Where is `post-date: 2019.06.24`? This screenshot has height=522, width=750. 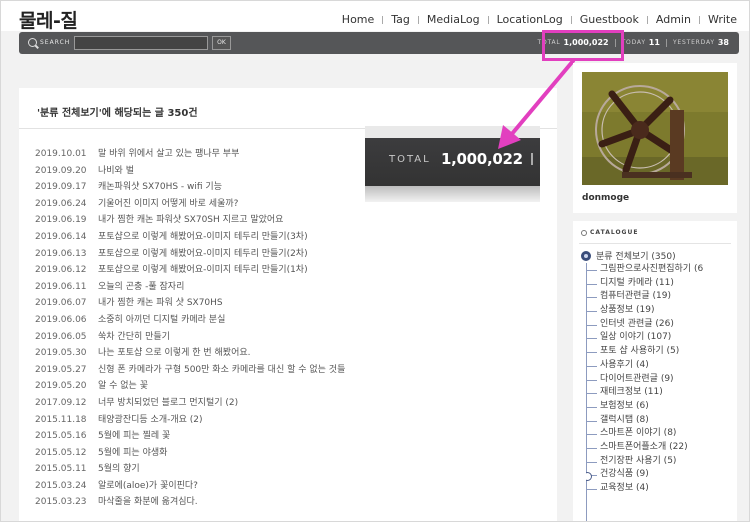 post-date: 2019.06.24 is located at coordinates (61, 203).